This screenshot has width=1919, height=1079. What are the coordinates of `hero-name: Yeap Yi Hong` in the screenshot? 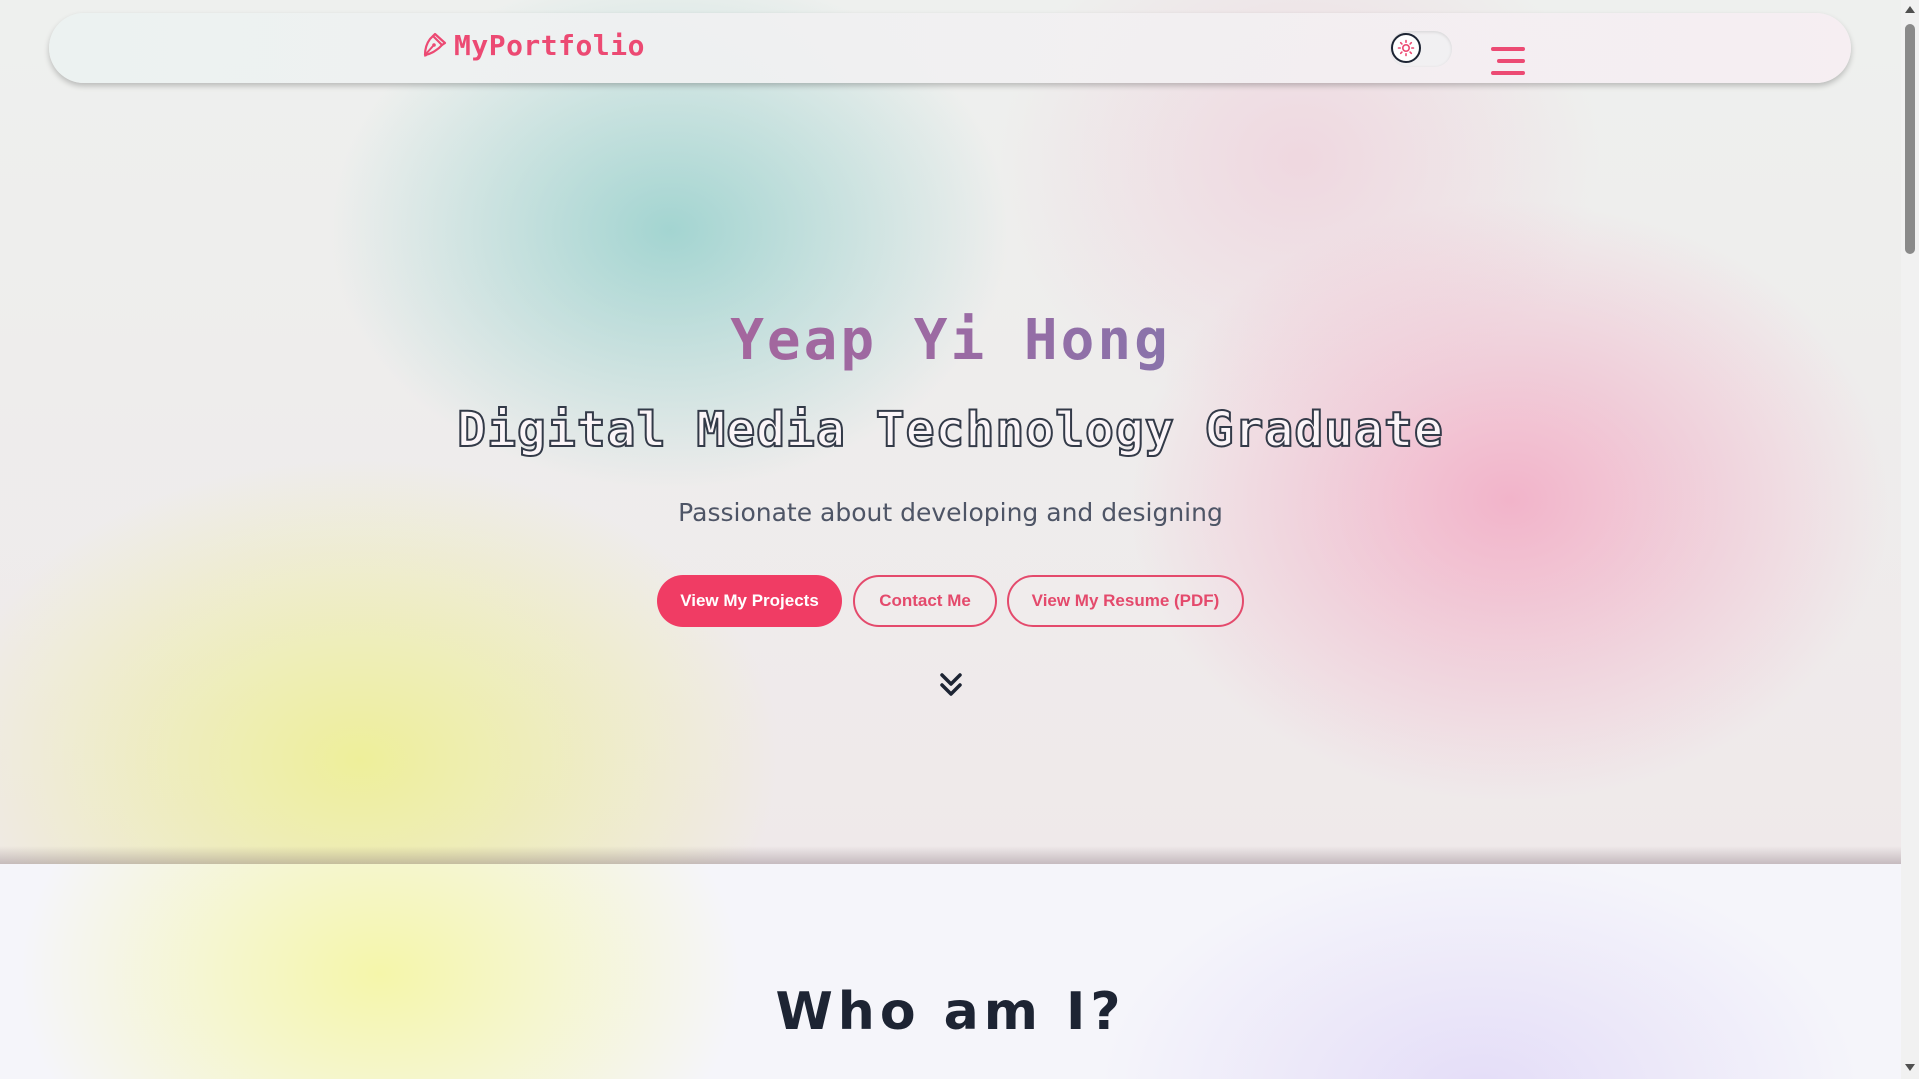 It's located at (950, 340).